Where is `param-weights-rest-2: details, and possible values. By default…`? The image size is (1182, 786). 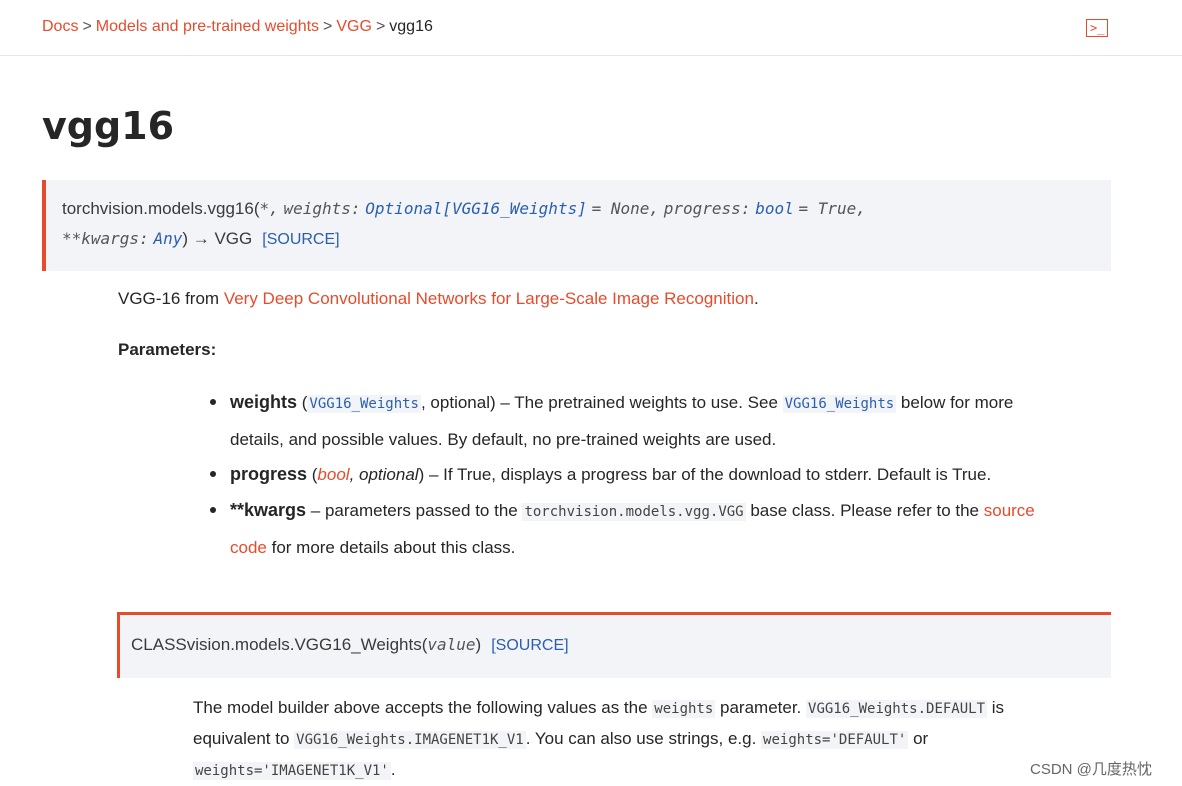 param-weights-rest-2: details, and possible values. By default… is located at coordinates (503, 439).